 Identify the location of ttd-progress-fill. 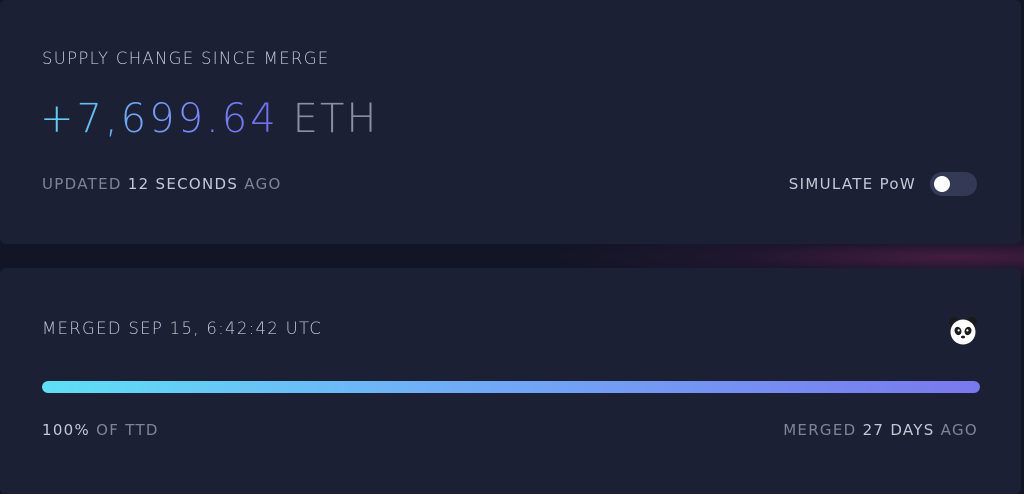
(511, 387).